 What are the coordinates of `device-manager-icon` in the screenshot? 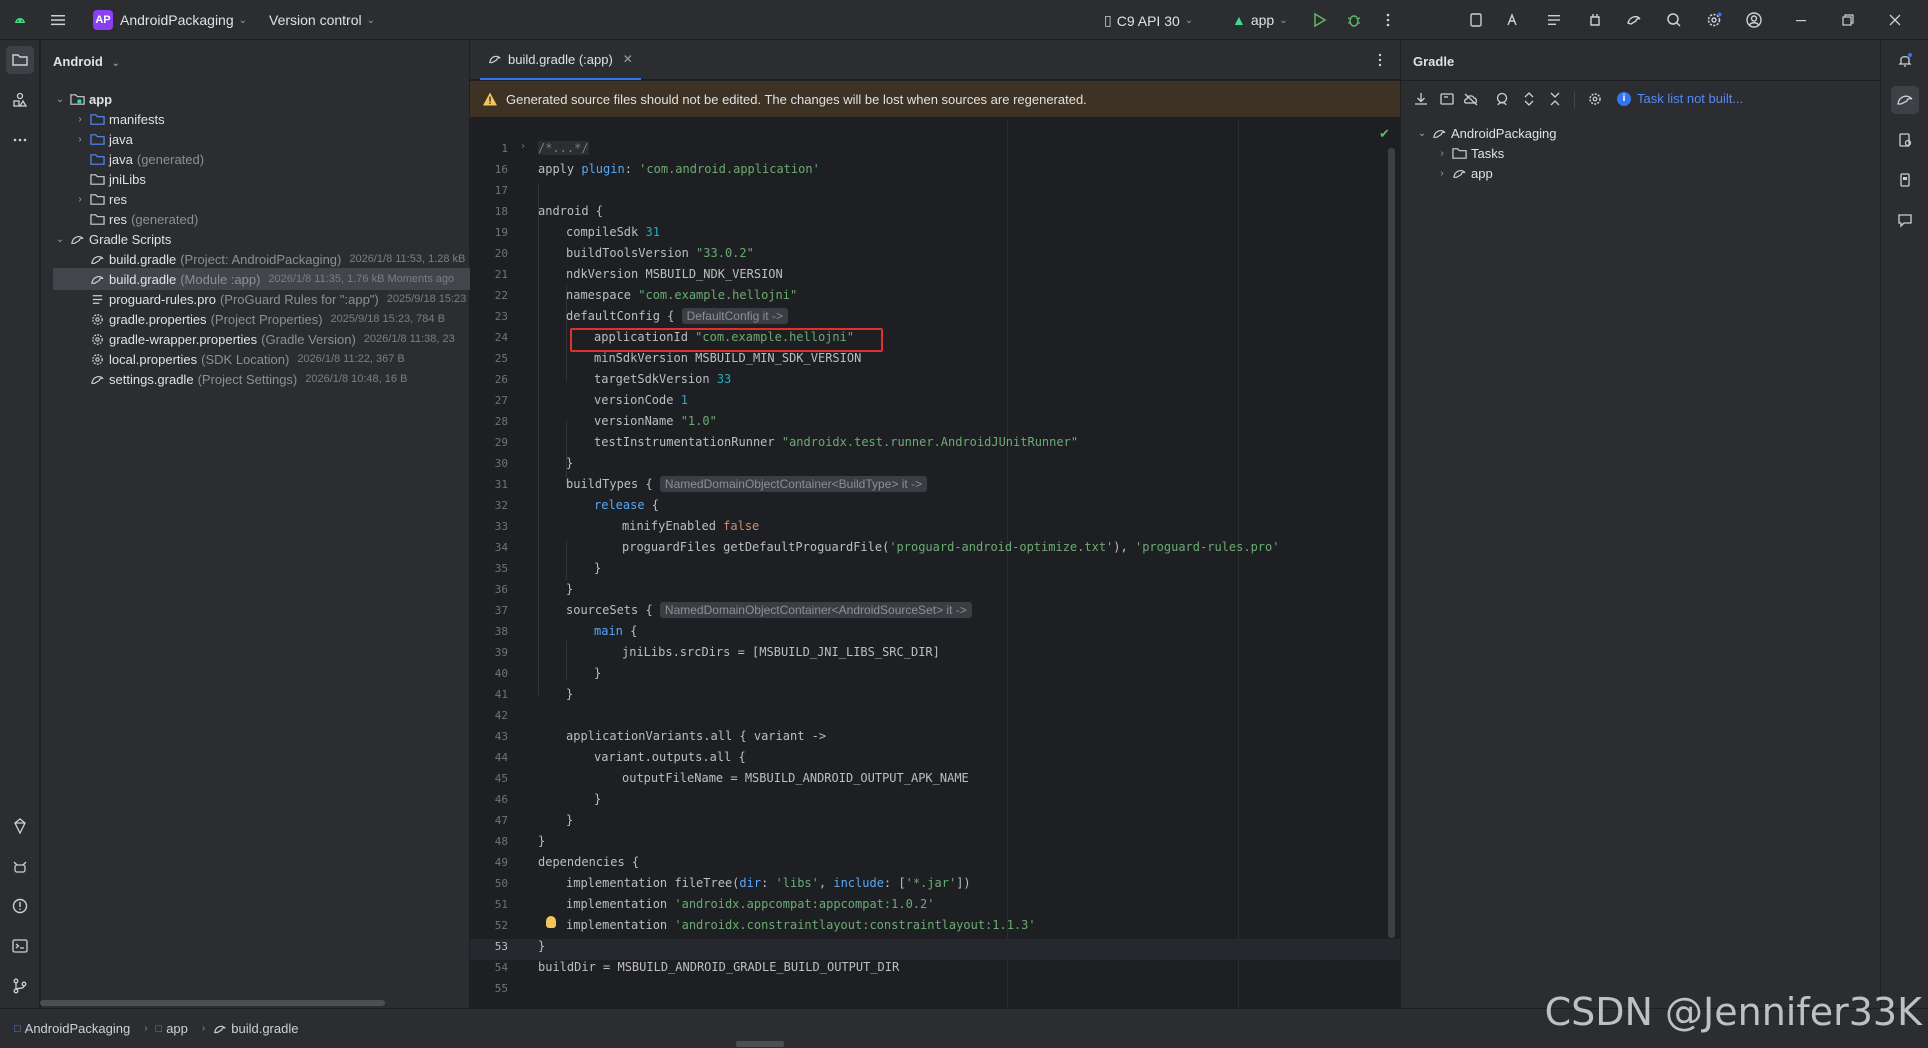 It's located at (1476, 20).